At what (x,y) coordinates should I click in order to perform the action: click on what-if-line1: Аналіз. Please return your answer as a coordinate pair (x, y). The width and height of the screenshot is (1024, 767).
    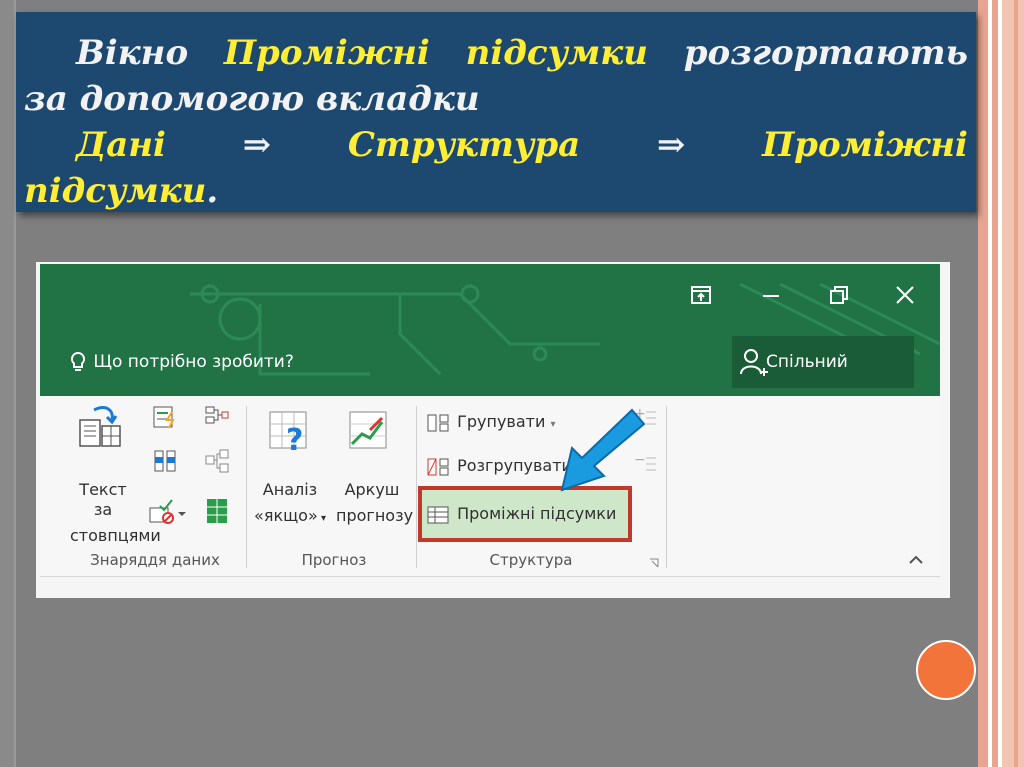
    Looking at the image, I should click on (290, 489).